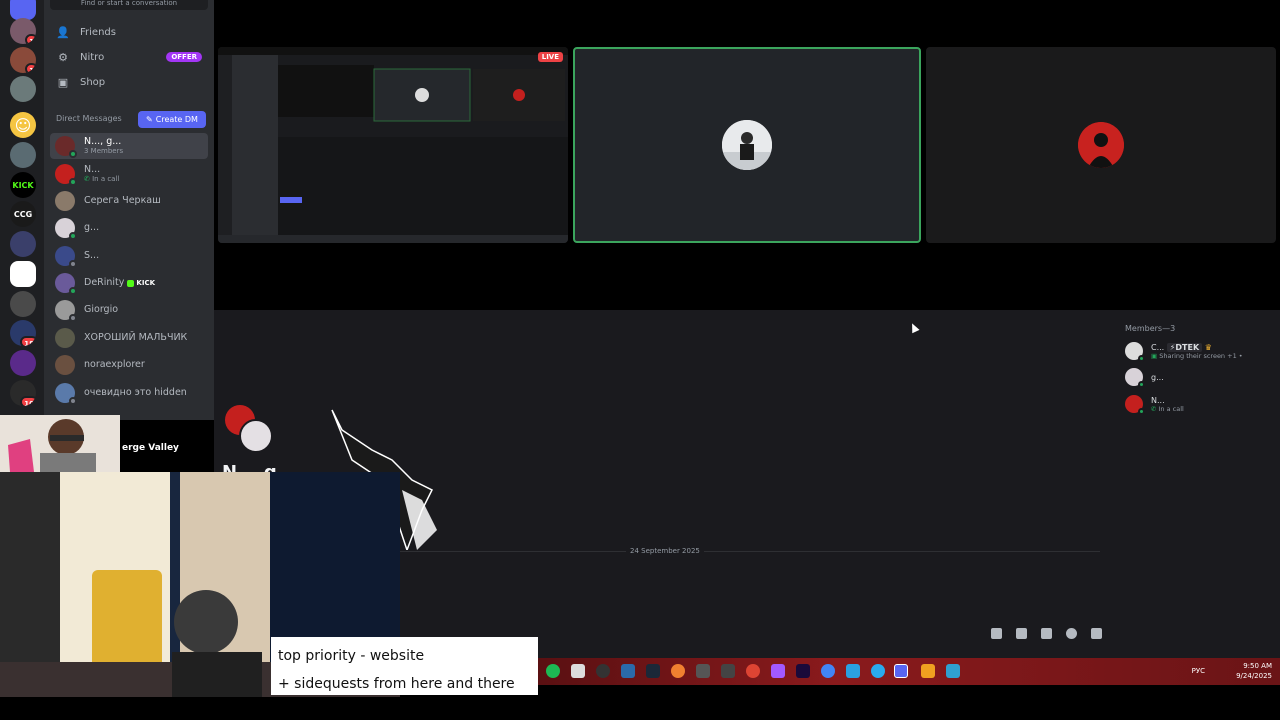  Describe the element at coordinates (1200, 404) in the screenshot. I see `member-item: N... ✆ In a call` at that location.